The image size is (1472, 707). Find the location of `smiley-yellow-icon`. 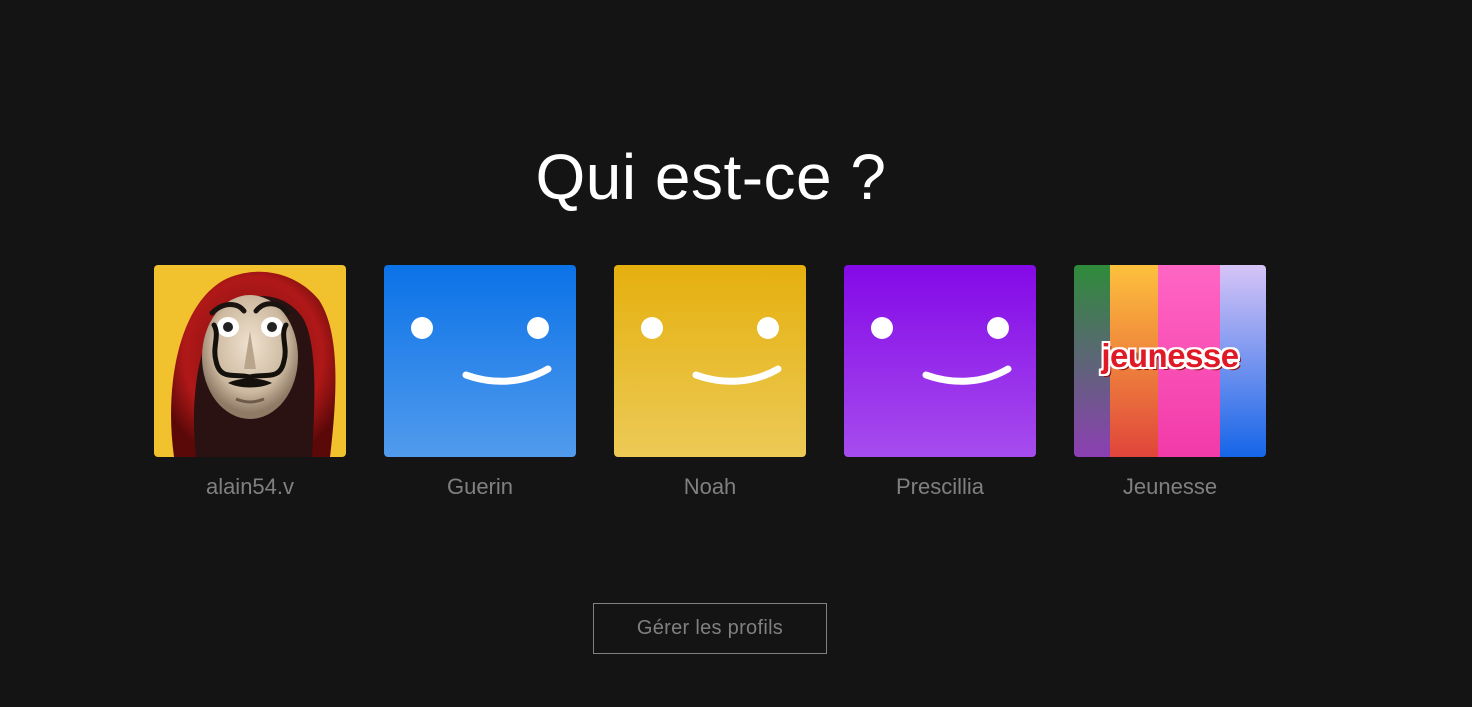

smiley-yellow-icon is located at coordinates (710, 361).